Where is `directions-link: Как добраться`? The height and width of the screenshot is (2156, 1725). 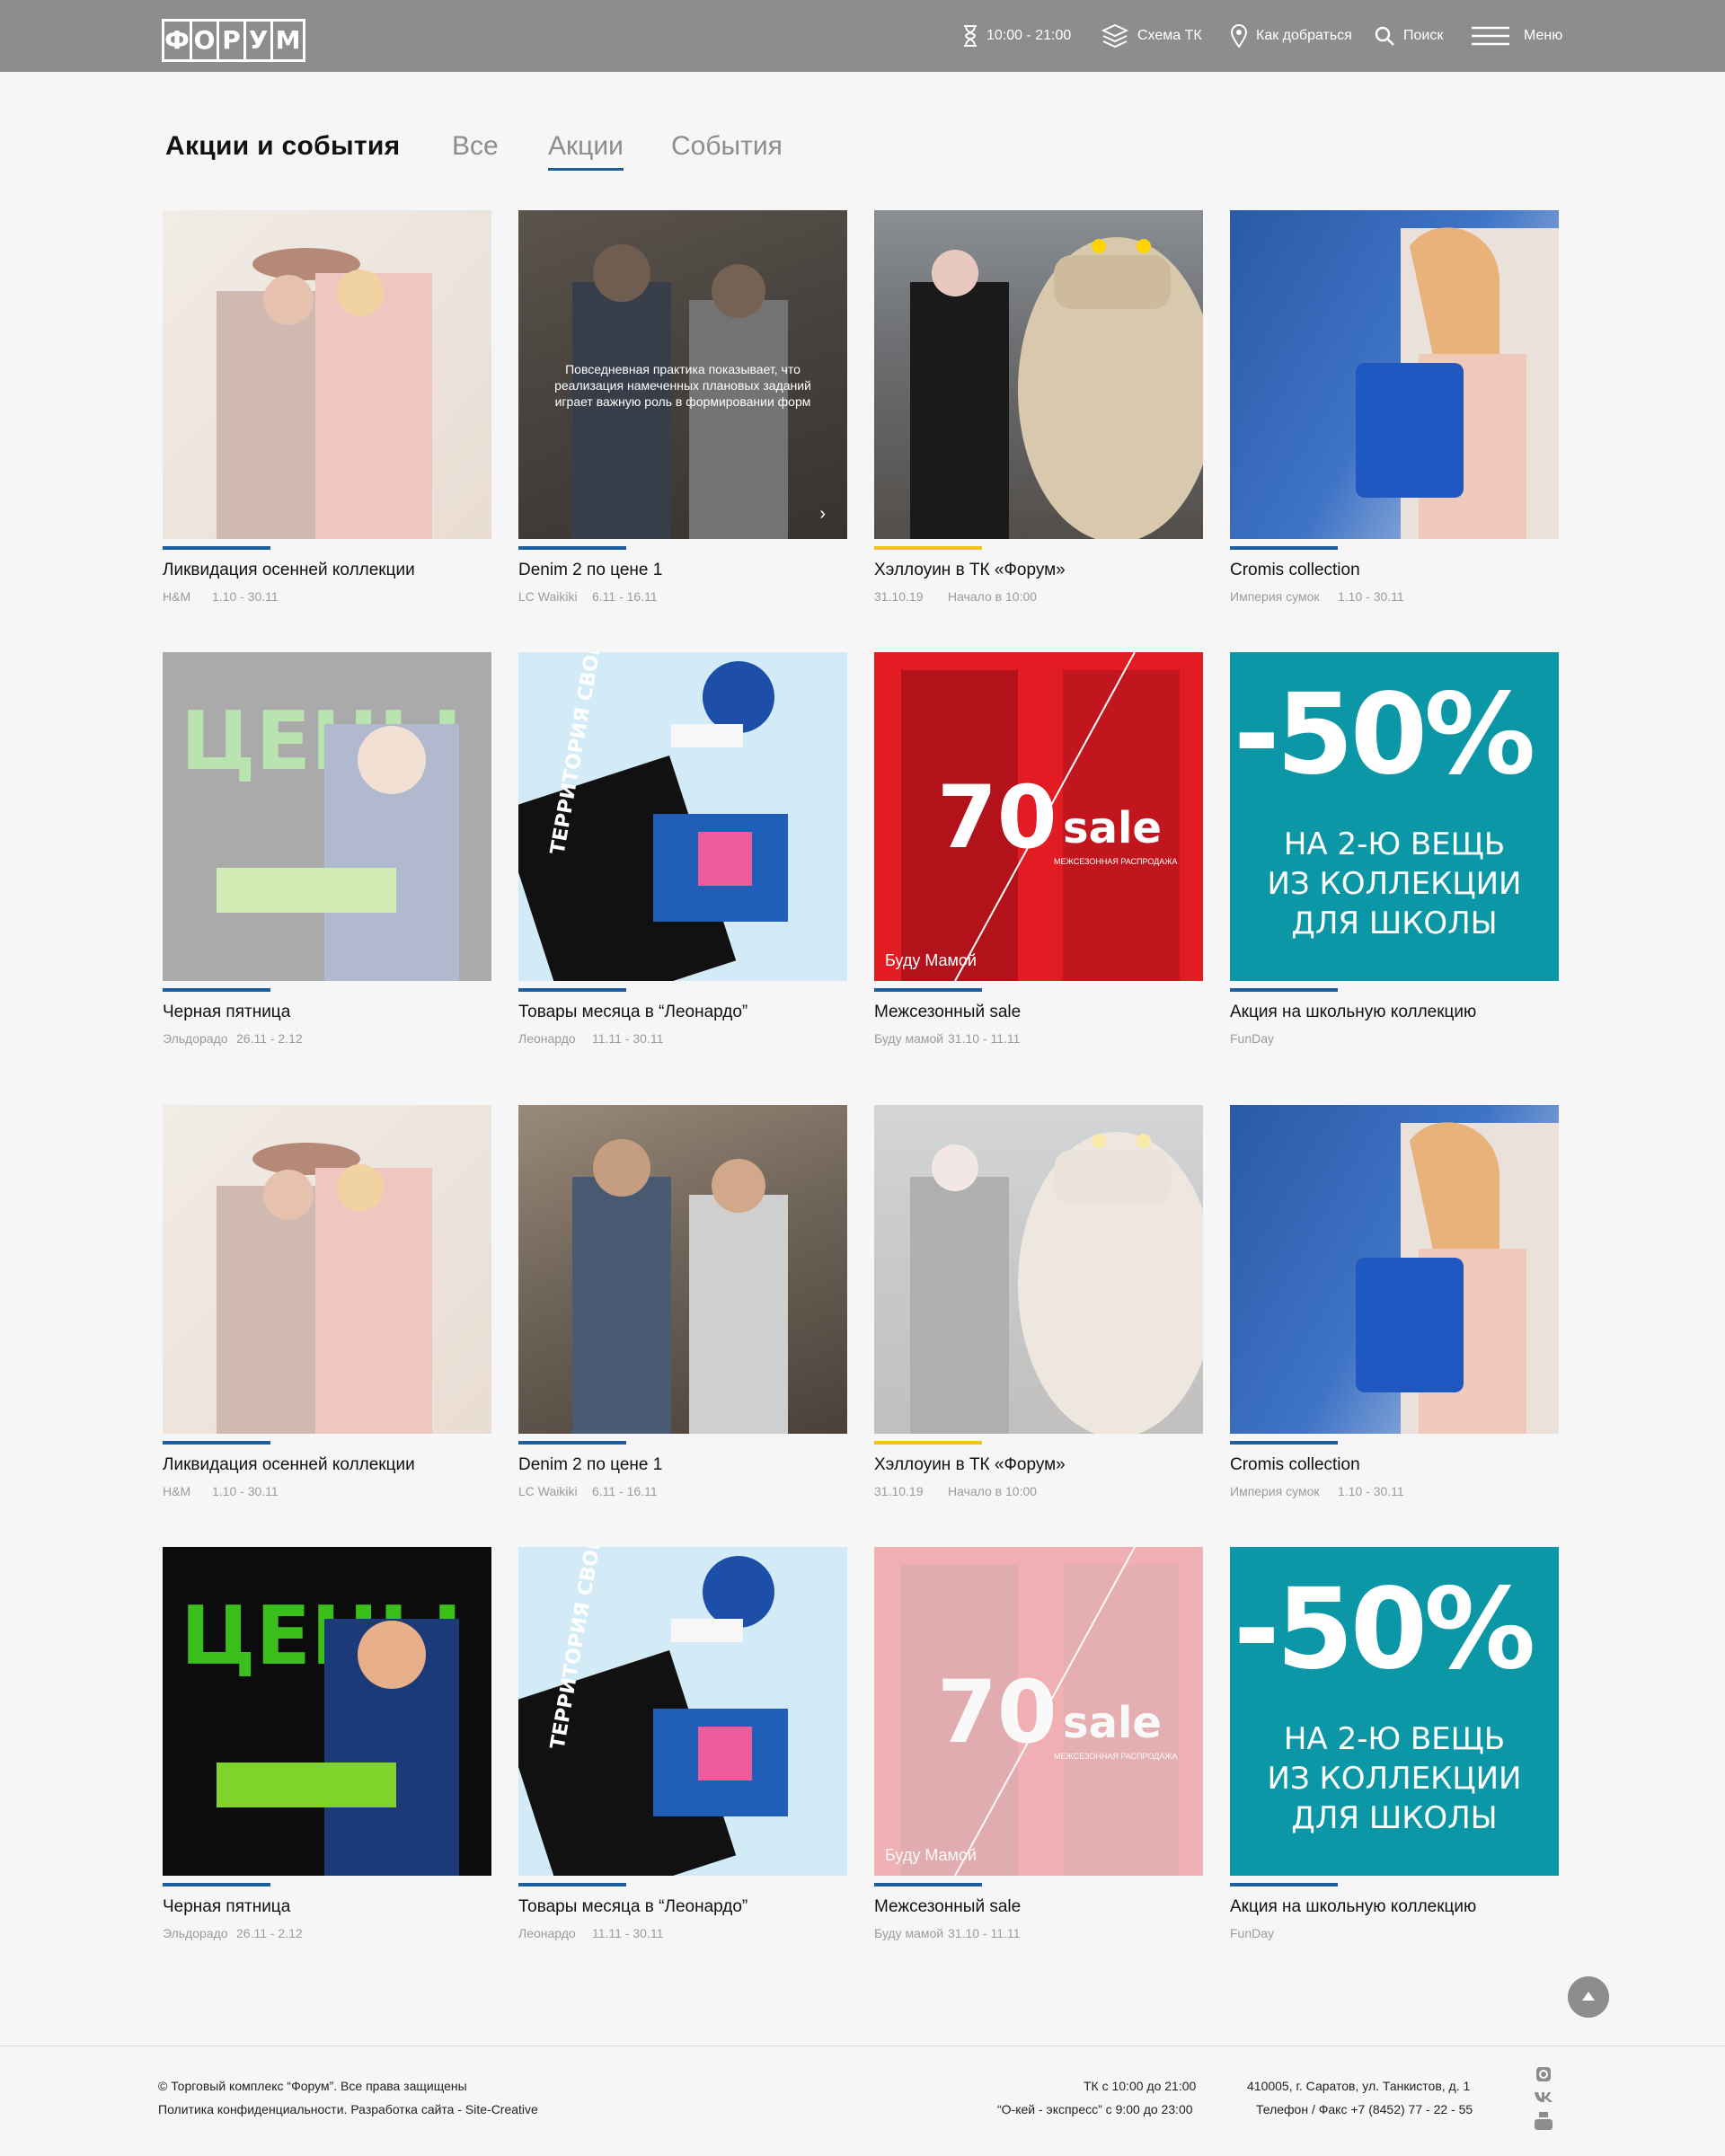
directions-link: Как добраться is located at coordinates (1291, 36).